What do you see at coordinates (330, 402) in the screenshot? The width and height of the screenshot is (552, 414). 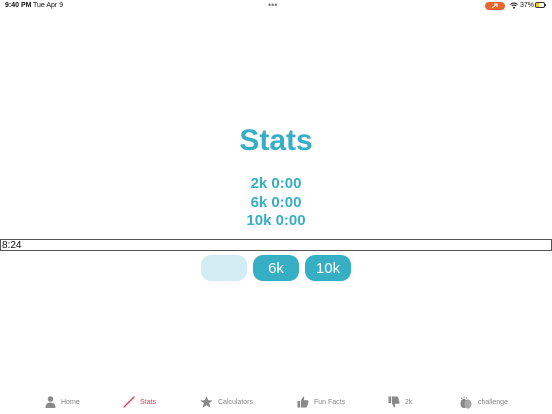 I see `tab-fun-facts-label: Fun Facts` at bounding box center [330, 402].